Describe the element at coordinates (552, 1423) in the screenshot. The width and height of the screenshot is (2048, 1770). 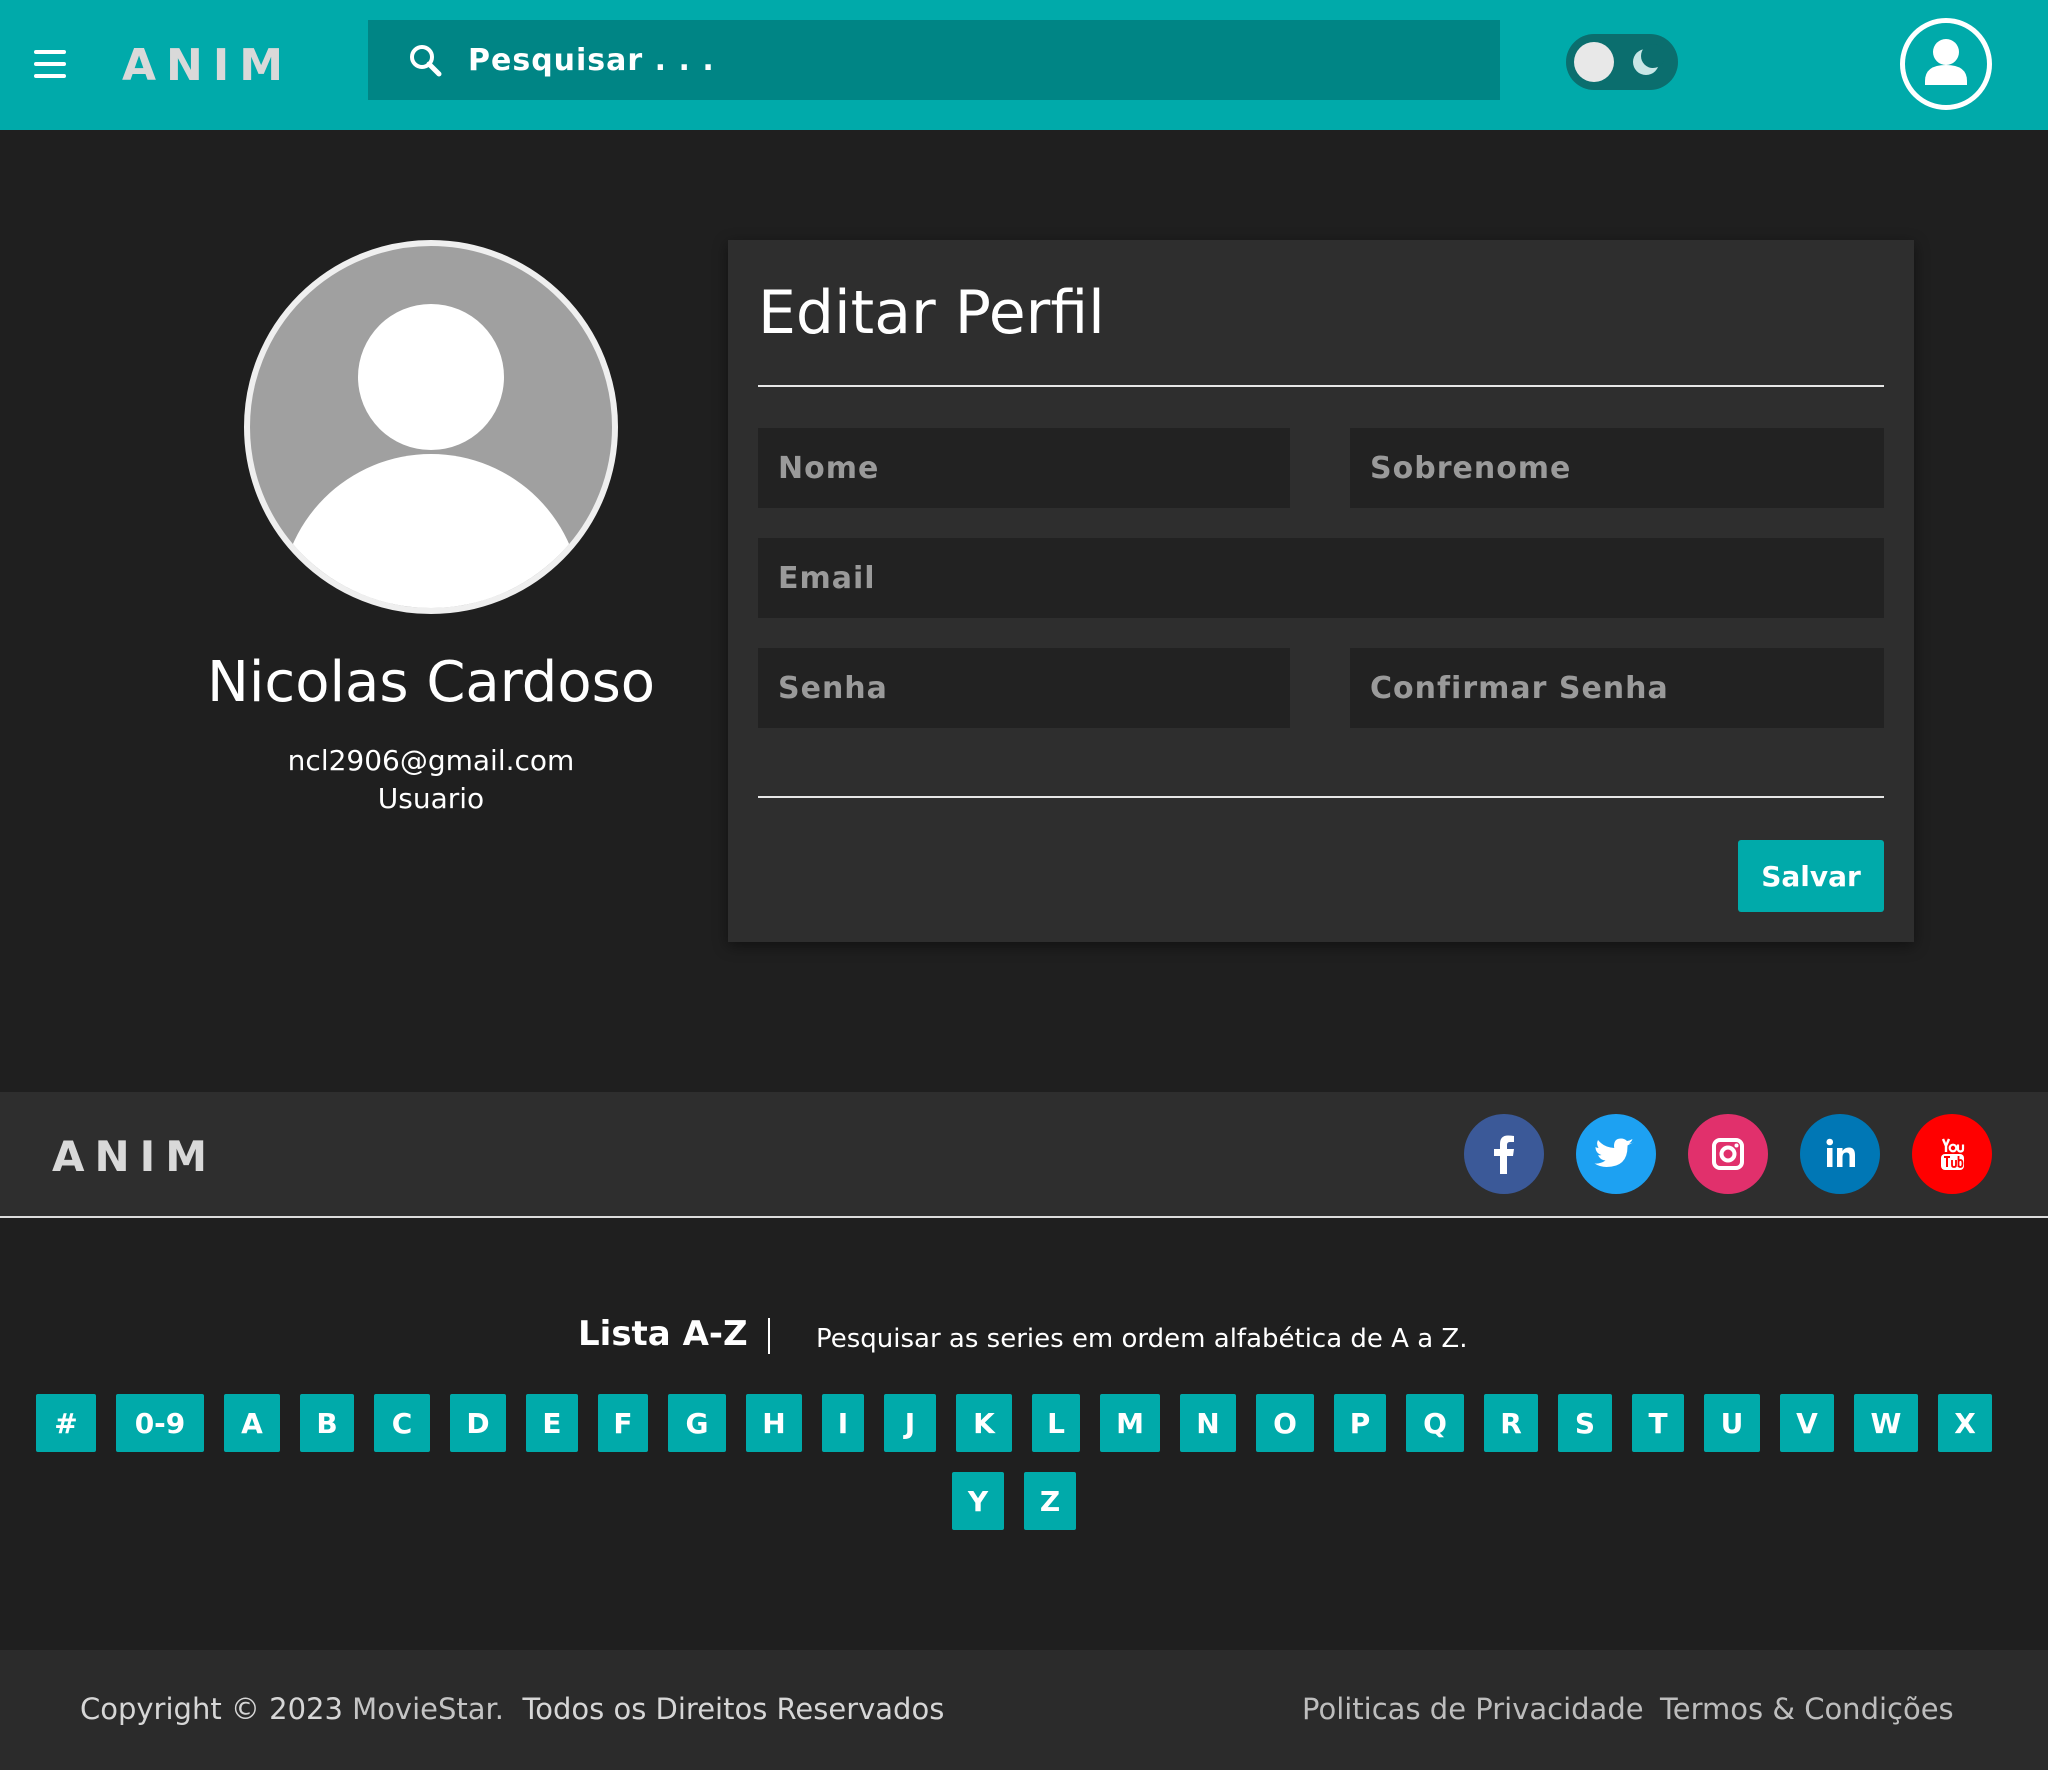
I see `az-letter-e: E` at that location.